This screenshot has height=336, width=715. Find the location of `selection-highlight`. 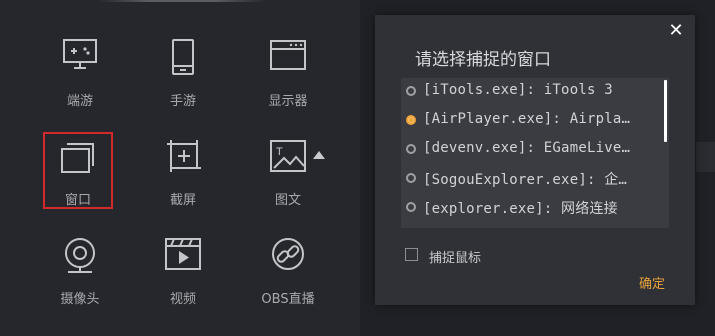

selection-highlight is located at coordinates (78, 170).